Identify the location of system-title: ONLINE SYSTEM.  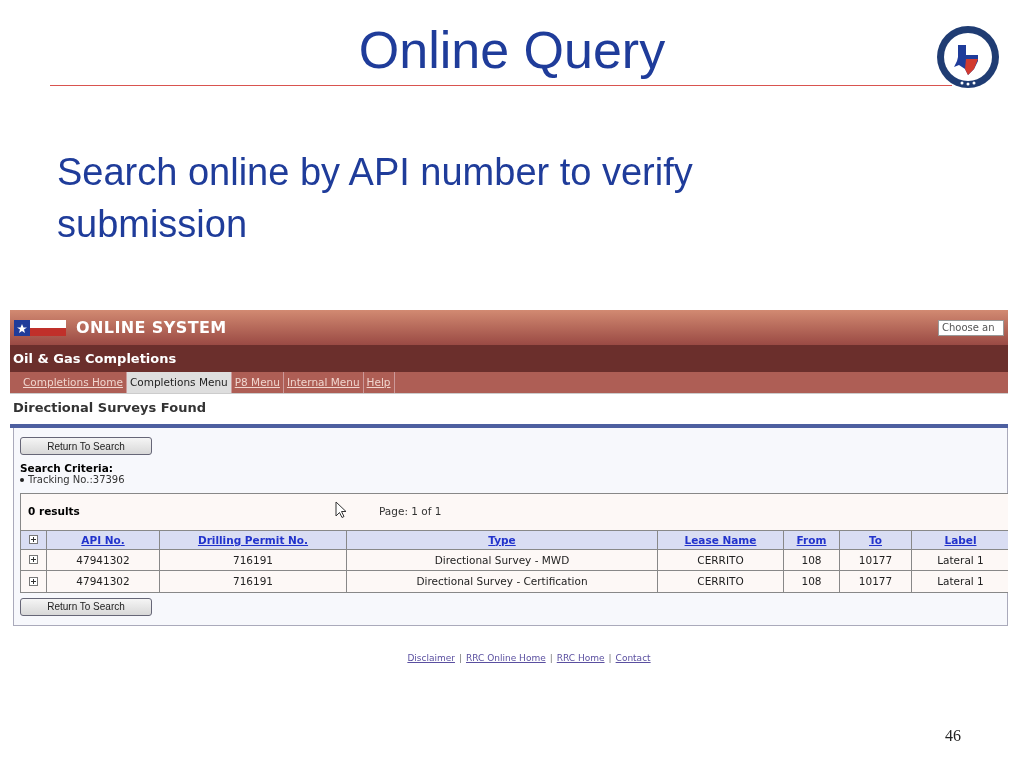
(151, 327).